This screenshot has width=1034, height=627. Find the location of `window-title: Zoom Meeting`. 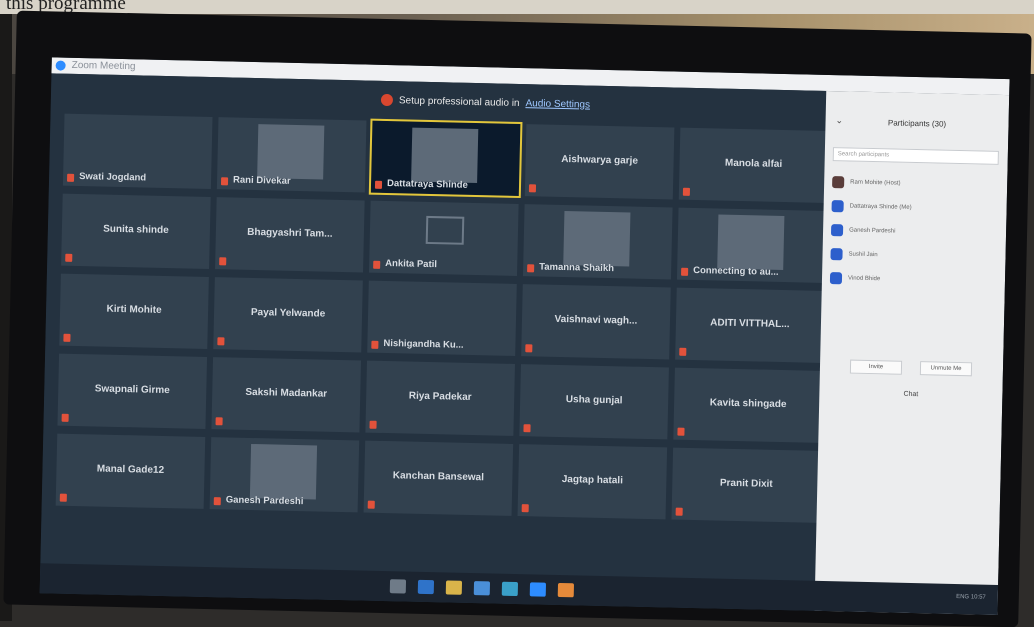

window-title: Zoom Meeting is located at coordinates (103, 66).